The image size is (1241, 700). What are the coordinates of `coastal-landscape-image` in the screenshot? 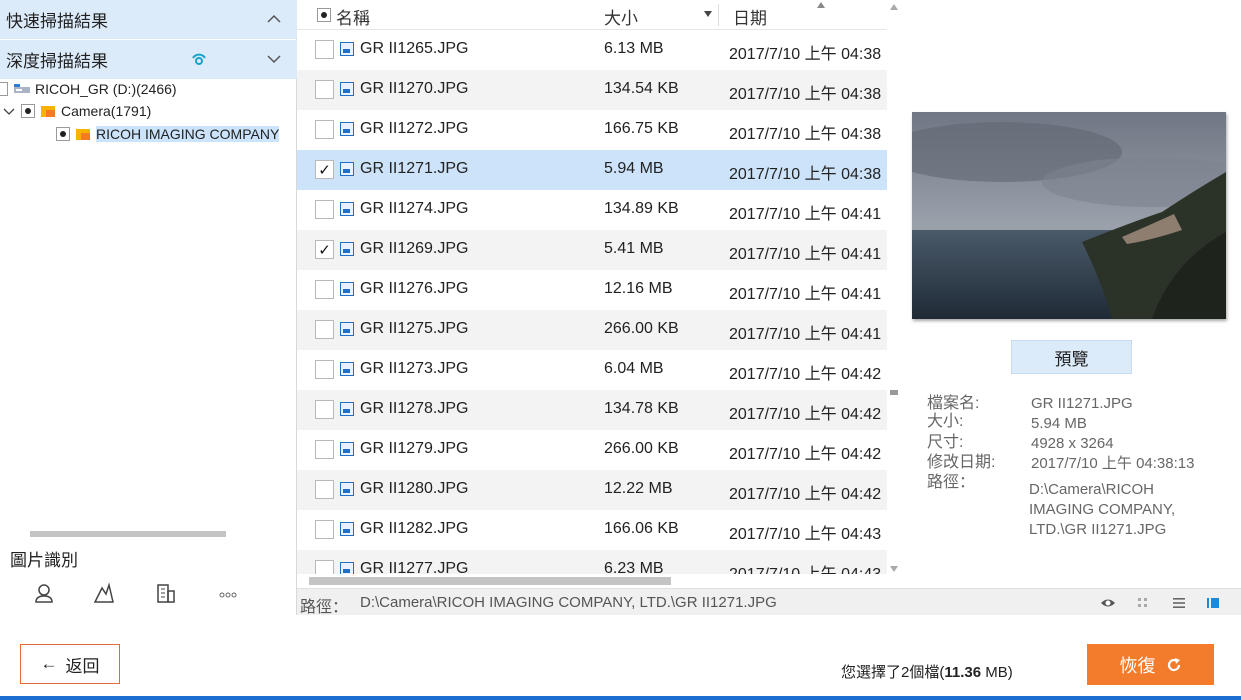 It's located at (1069, 215).